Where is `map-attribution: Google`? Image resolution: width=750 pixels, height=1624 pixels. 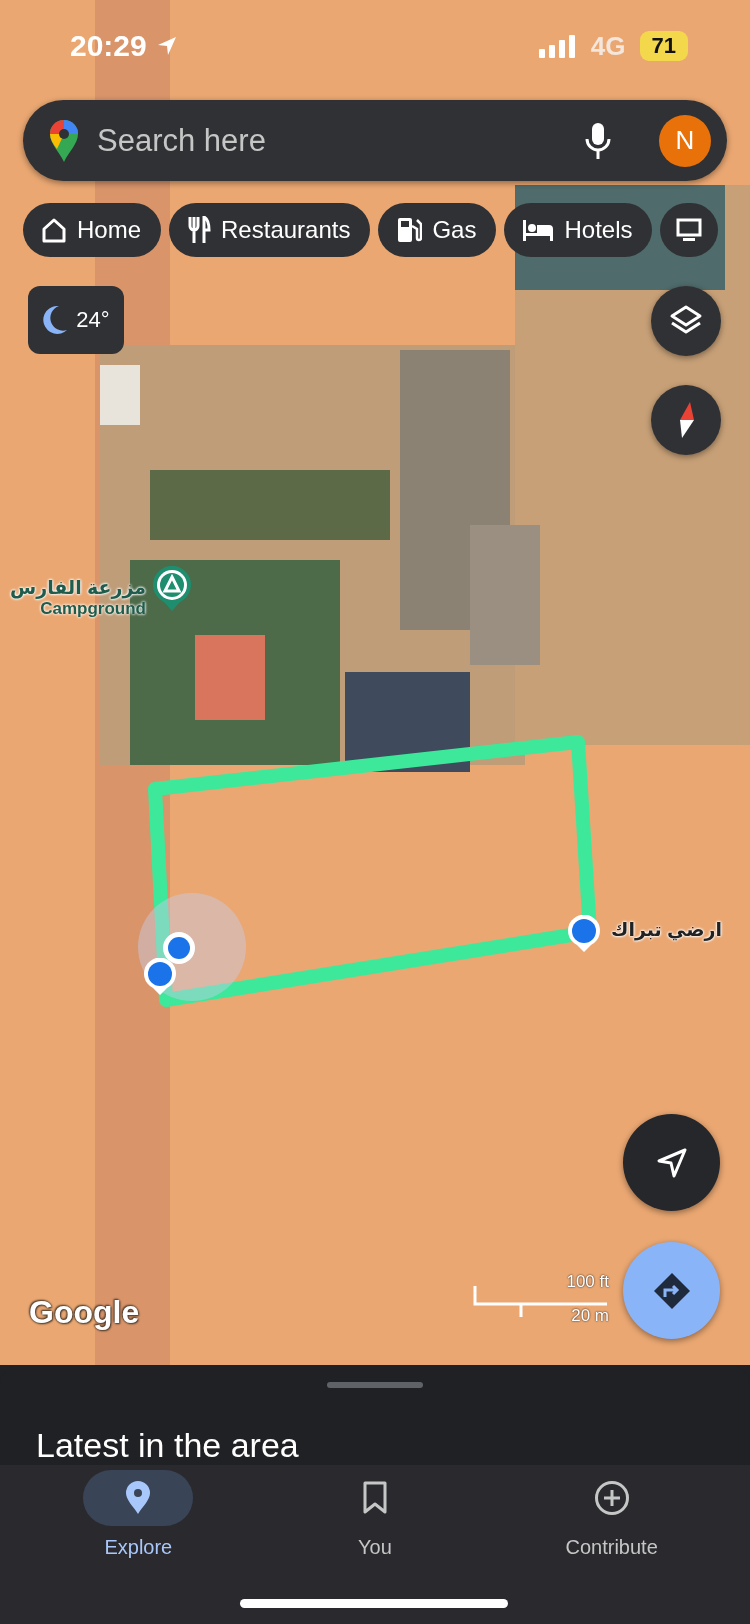
map-attribution: Google is located at coordinates (84, 1312).